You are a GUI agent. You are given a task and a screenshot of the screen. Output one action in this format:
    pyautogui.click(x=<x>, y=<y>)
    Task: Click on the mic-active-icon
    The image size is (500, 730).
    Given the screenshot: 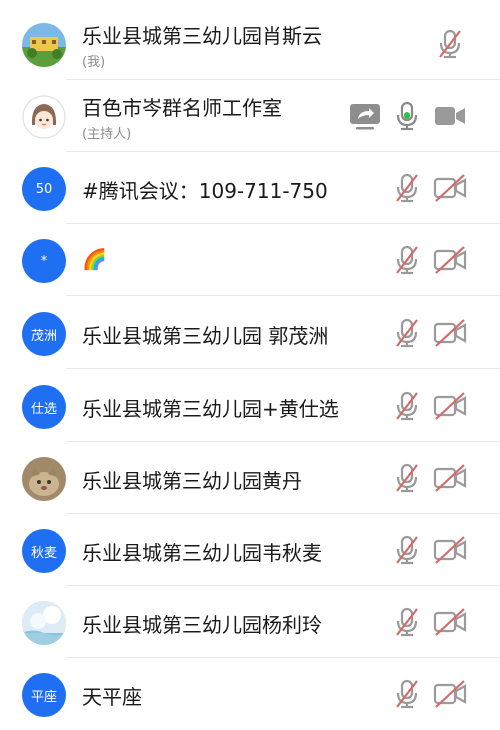 What is the action you would take?
    pyautogui.click(x=407, y=116)
    